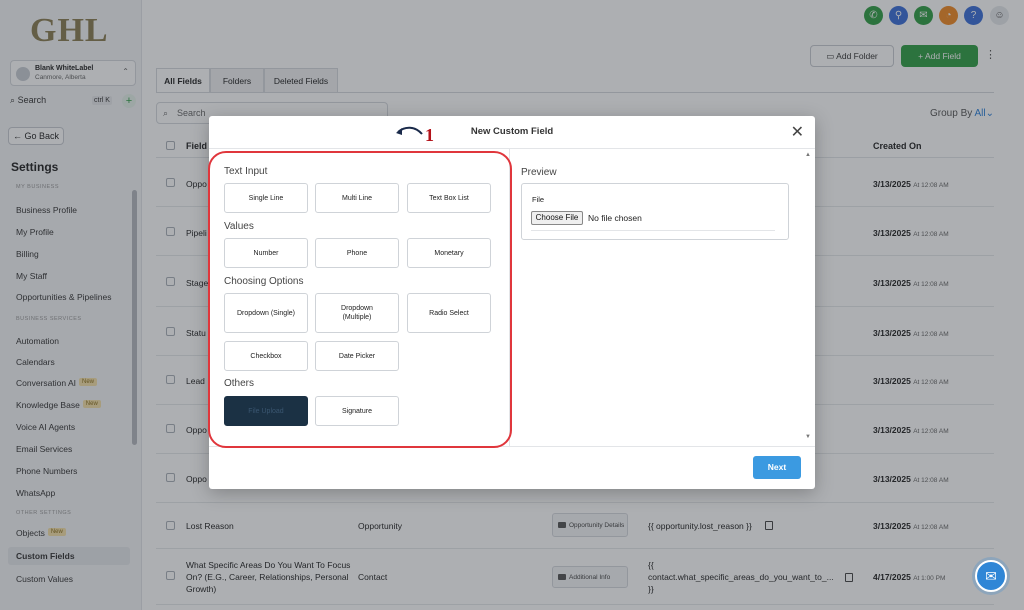 The image size is (1024, 610). Describe the element at coordinates (360, 299) in the screenshot. I see `annotation-highlight-box` at that location.